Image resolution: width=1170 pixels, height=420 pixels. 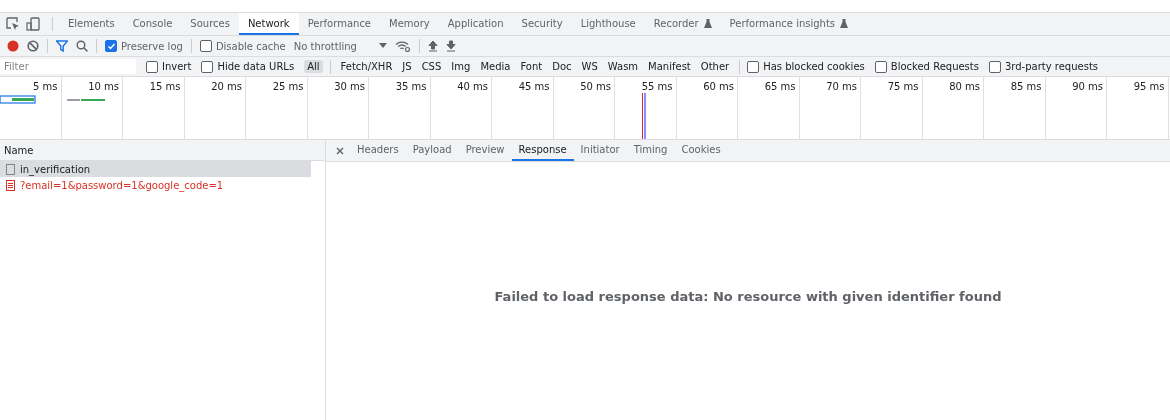 What do you see at coordinates (780, 86) in the screenshot?
I see `time-tick-label: 65 ms` at bounding box center [780, 86].